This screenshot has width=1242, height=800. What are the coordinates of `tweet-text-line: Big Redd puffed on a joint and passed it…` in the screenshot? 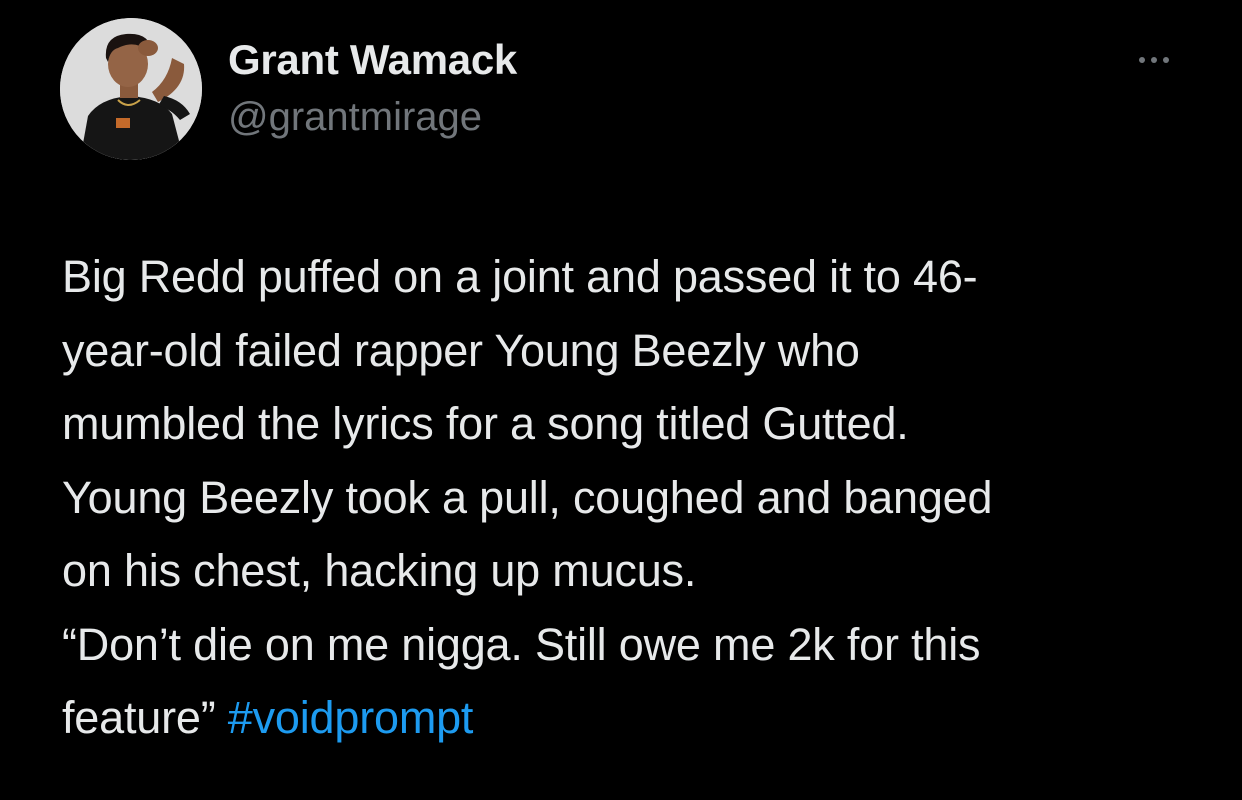 It's located at (520, 276).